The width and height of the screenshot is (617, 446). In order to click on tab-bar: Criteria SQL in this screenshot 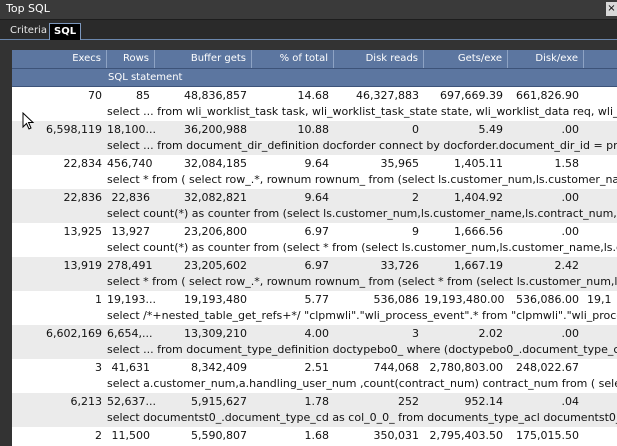, I will do `click(308, 30)`.